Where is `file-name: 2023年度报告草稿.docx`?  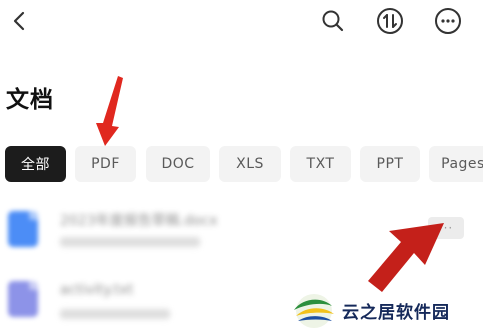
file-name: 2023年度报告草稿.docx is located at coordinates (139, 221).